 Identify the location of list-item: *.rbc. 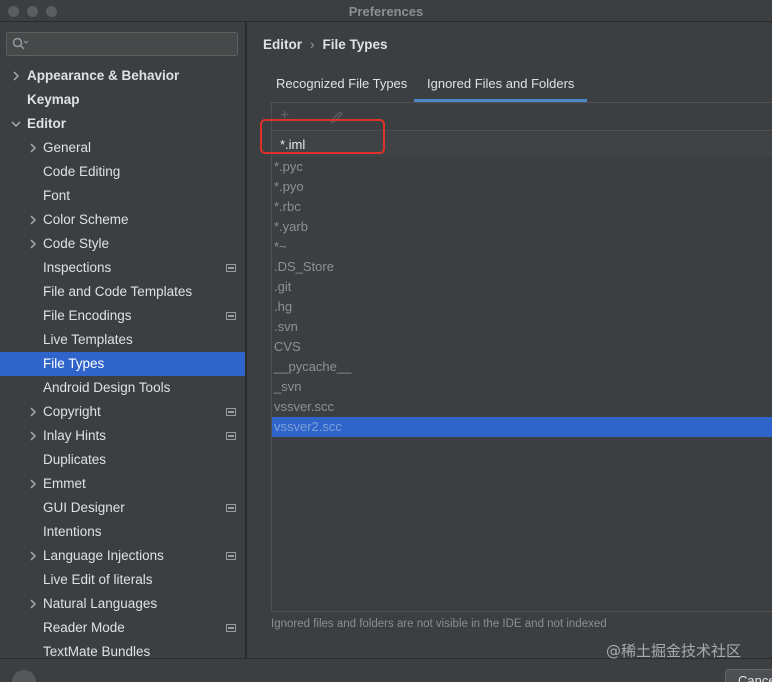
(522, 207).